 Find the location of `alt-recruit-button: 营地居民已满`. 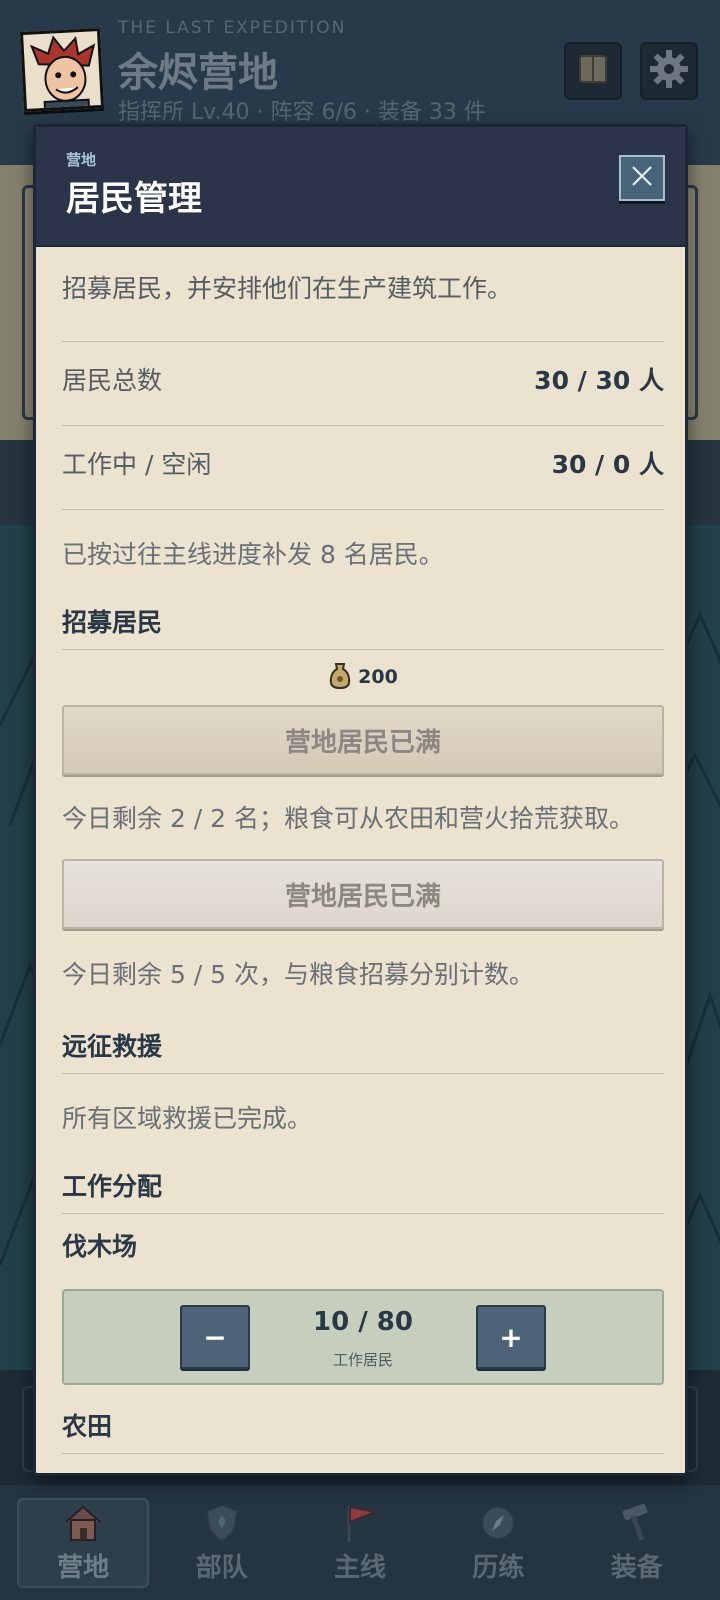

alt-recruit-button: 营地居民已满 is located at coordinates (363, 894).